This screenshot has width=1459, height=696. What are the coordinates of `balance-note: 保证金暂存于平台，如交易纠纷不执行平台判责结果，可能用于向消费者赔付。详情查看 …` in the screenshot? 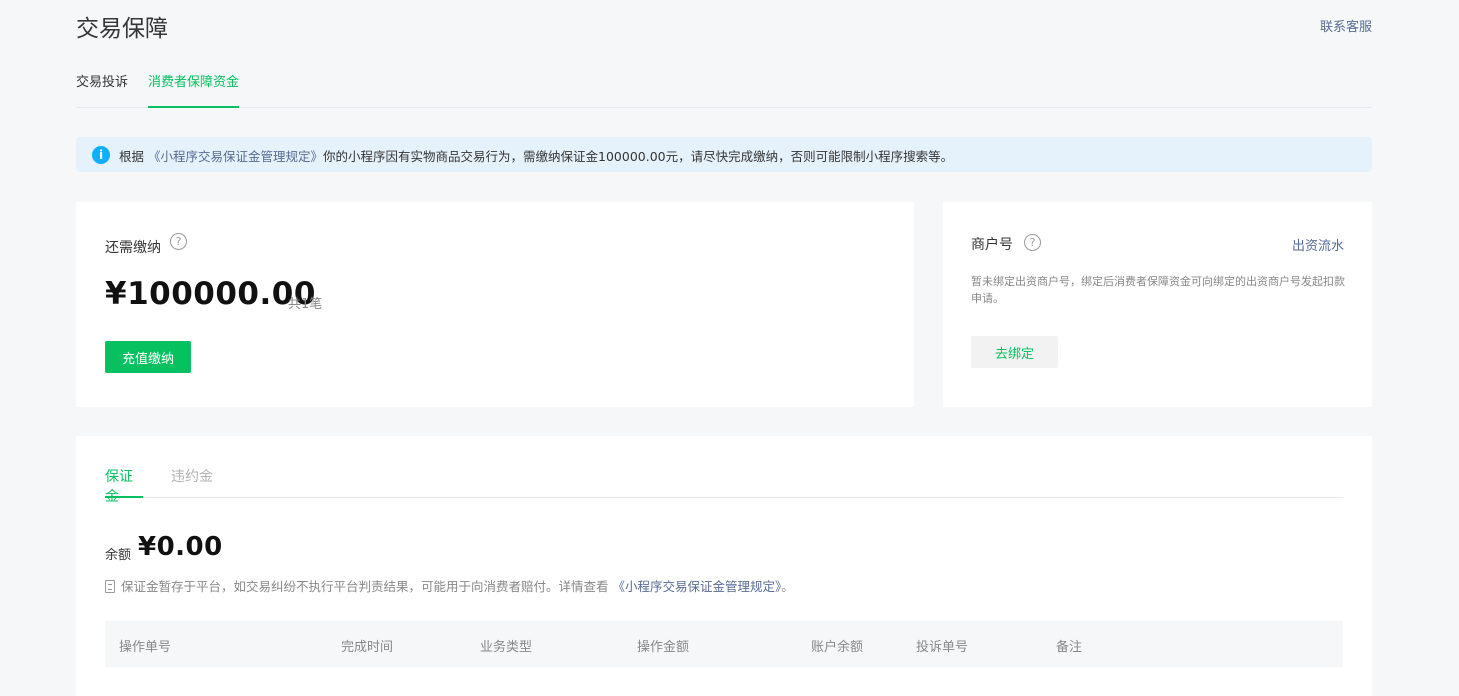 It's located at (449, 585).